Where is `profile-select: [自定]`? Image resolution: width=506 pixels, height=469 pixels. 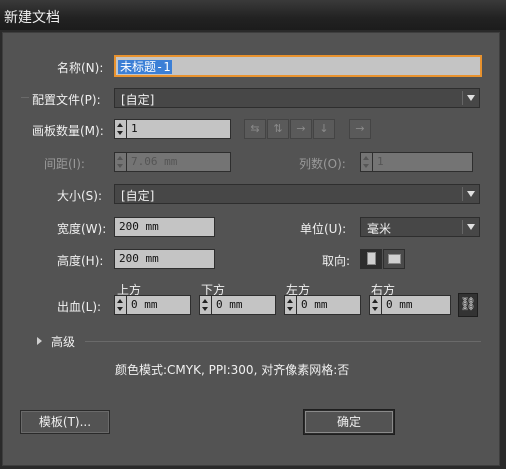
profile-select: [自定] is located at coordinates (297, 98).